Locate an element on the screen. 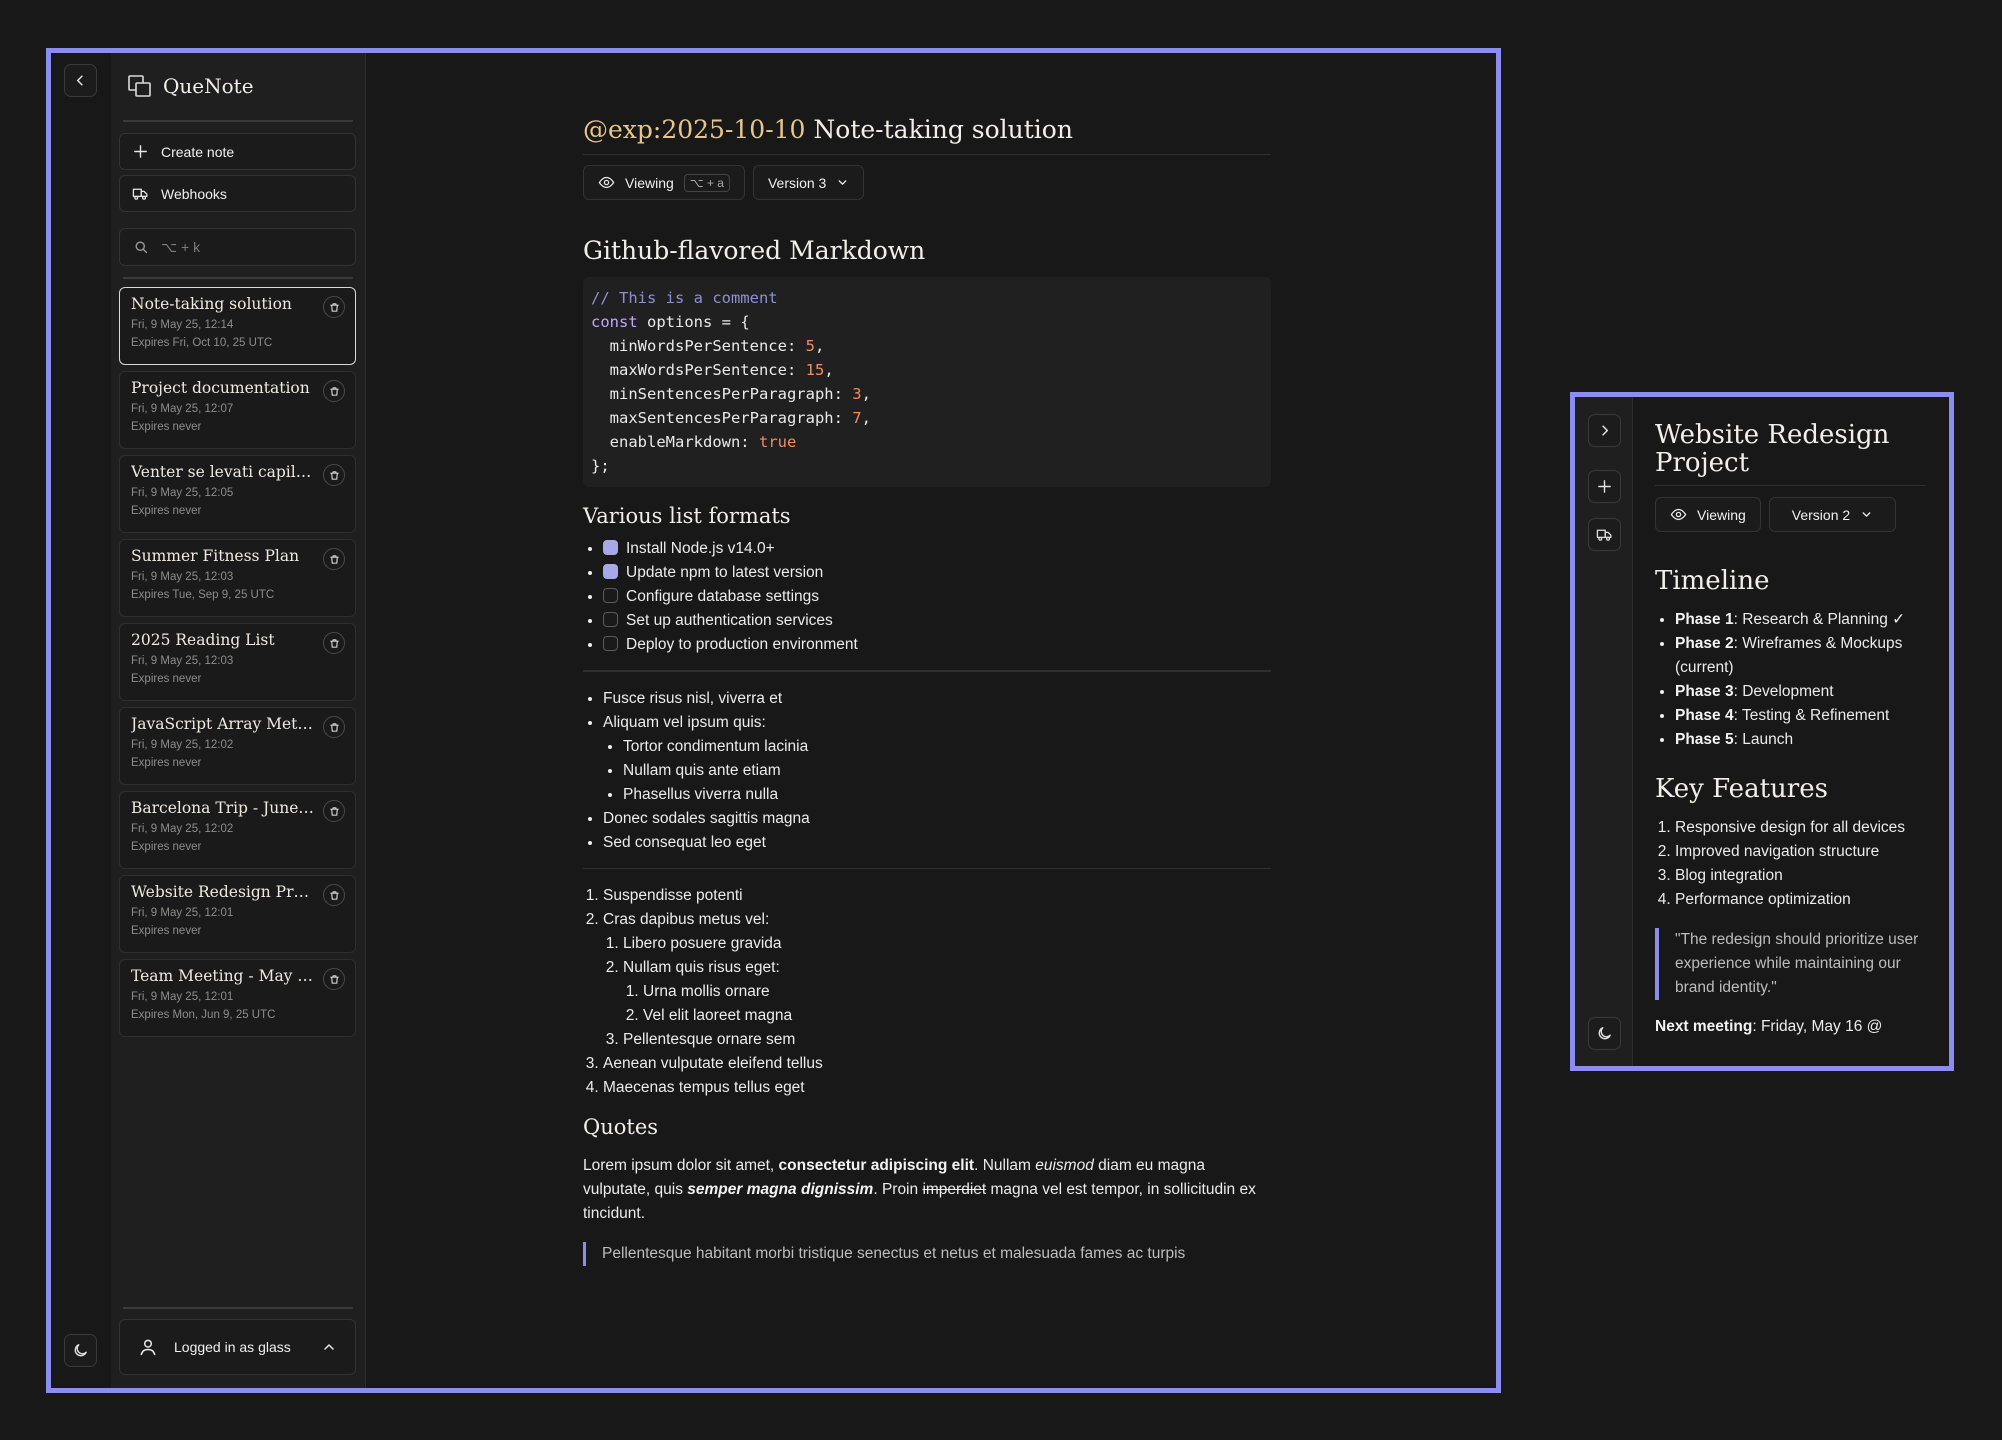 Image resolution: width=2002 pixels, height=1440 pixels. code-key: minSentencesPerParagraph: is located at coordinates (722, 394).